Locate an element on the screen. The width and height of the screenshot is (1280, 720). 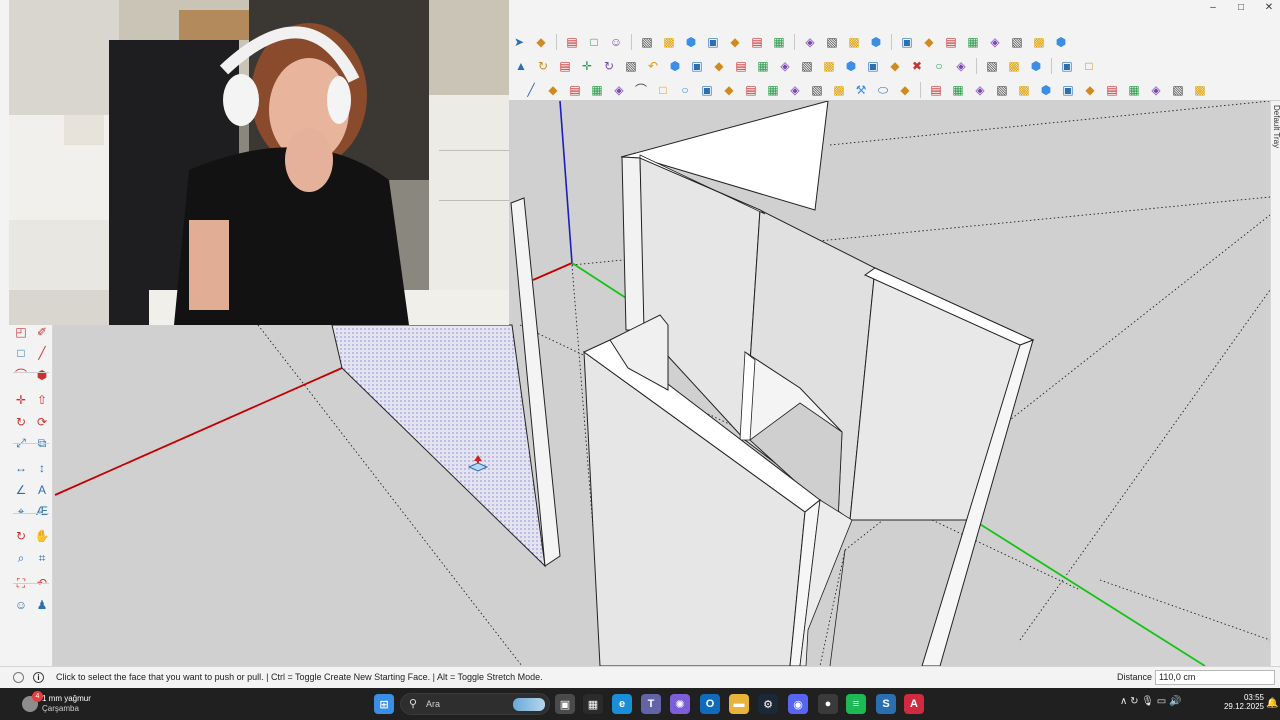
right-tray: Default Tray is located at coordinates (1275, 383).